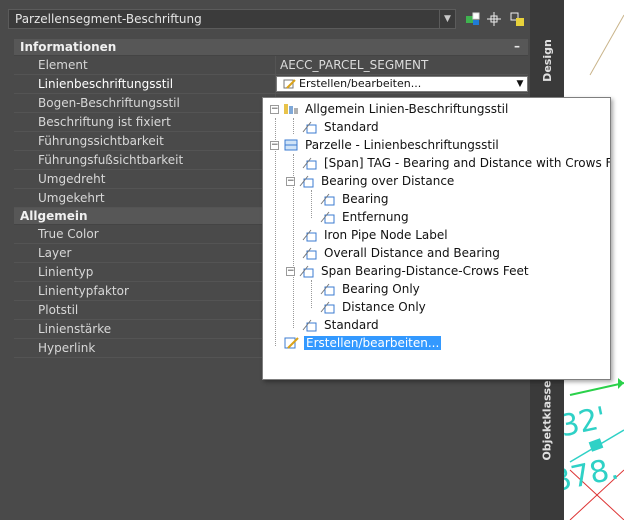  What do you see at coordinates (425, 271) in the screenshot?
I see `tree-node-label: Span Bearing-Distance-Crows Feet` at bounding box center [425, 271].